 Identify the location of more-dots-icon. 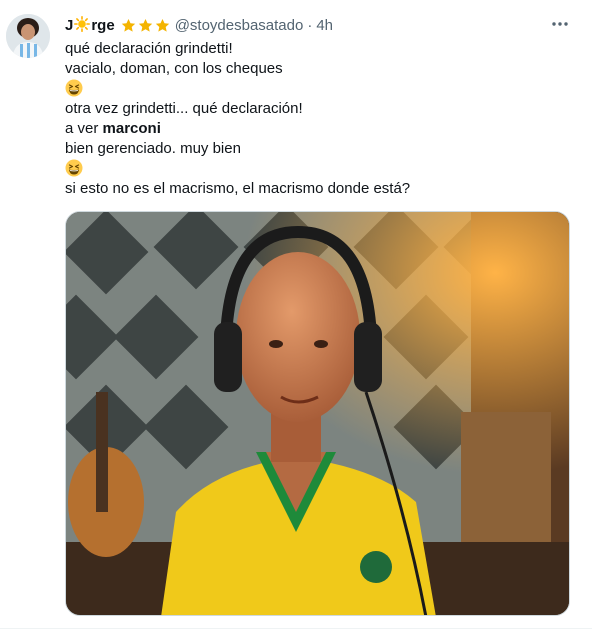
(560, 24).